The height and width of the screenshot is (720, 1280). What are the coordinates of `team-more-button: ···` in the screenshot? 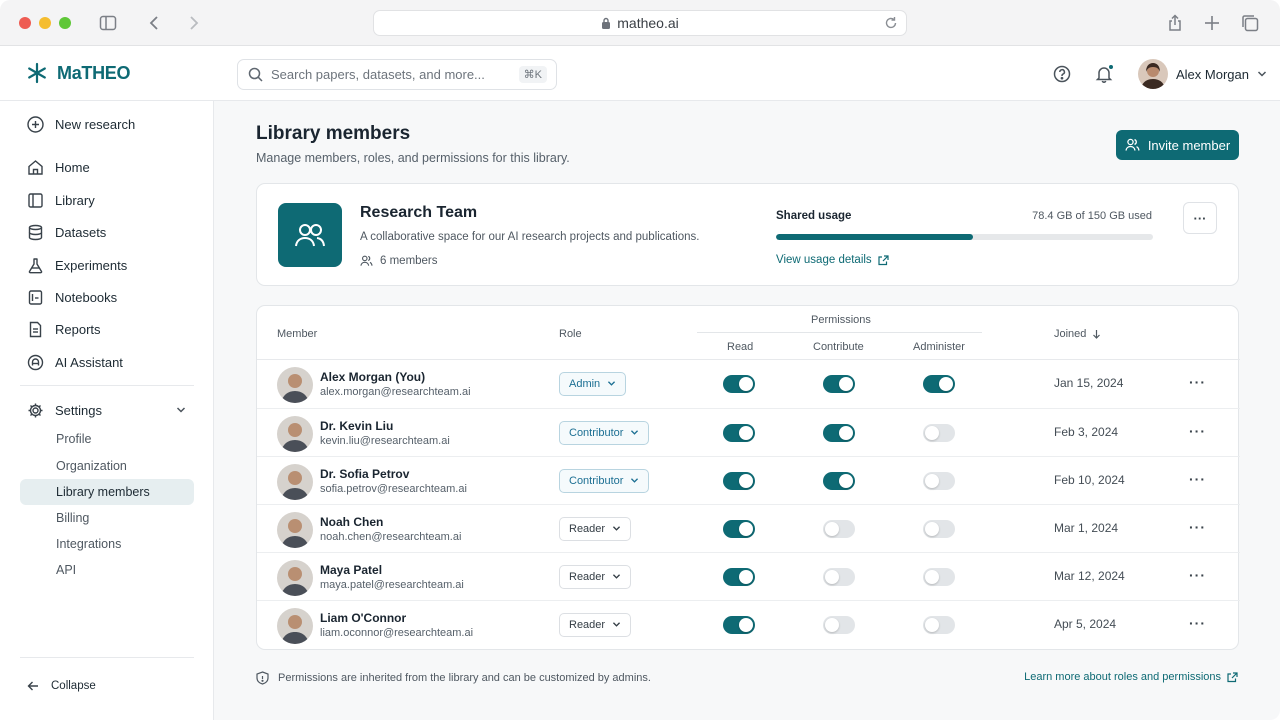 It's located at (1200, 218).